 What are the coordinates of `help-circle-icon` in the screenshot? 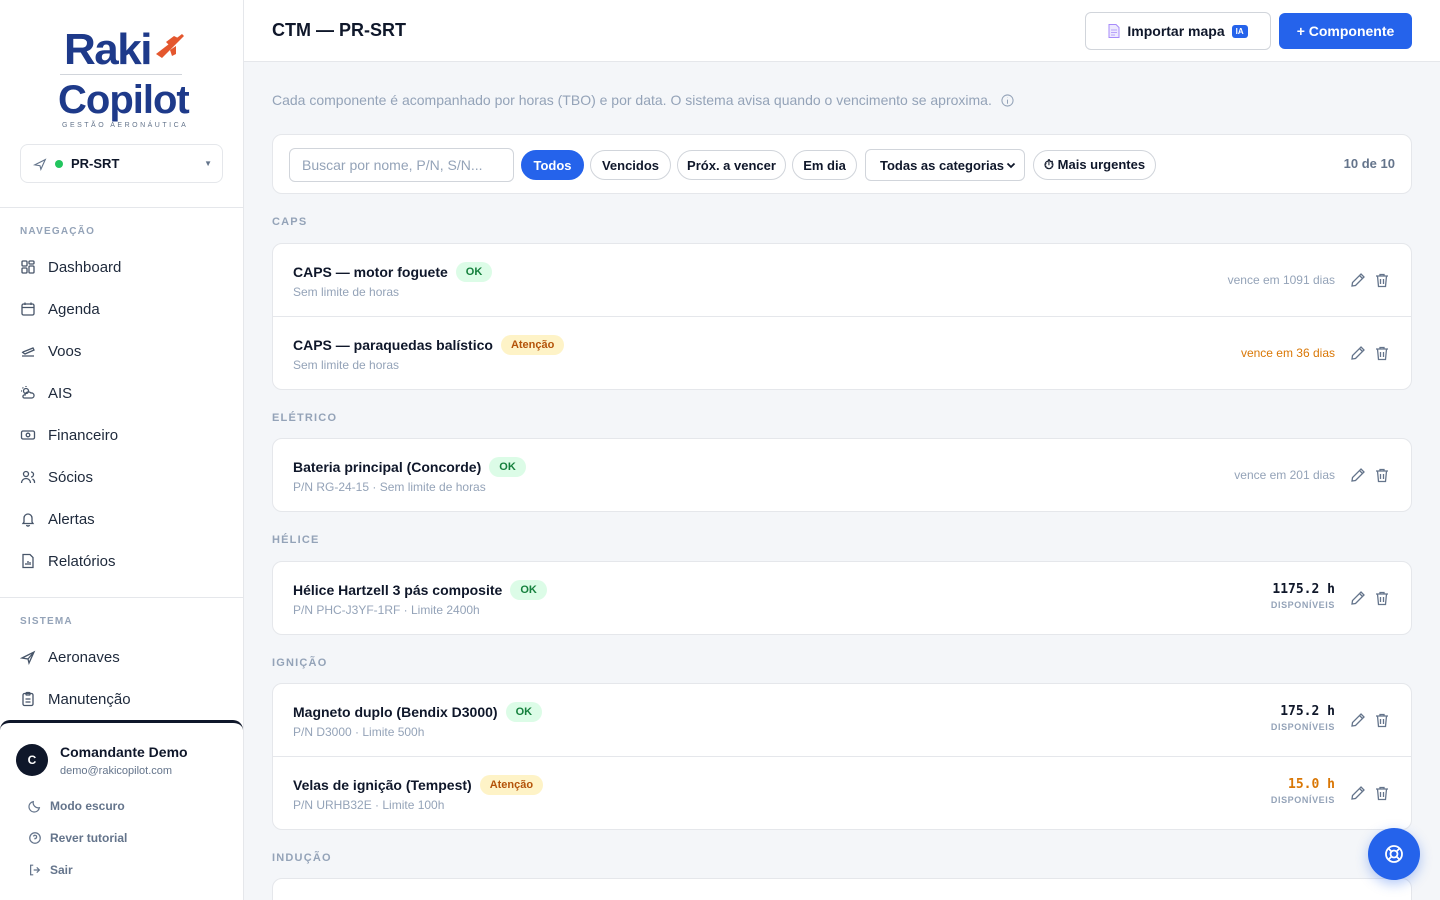 It's located at (35, 838).